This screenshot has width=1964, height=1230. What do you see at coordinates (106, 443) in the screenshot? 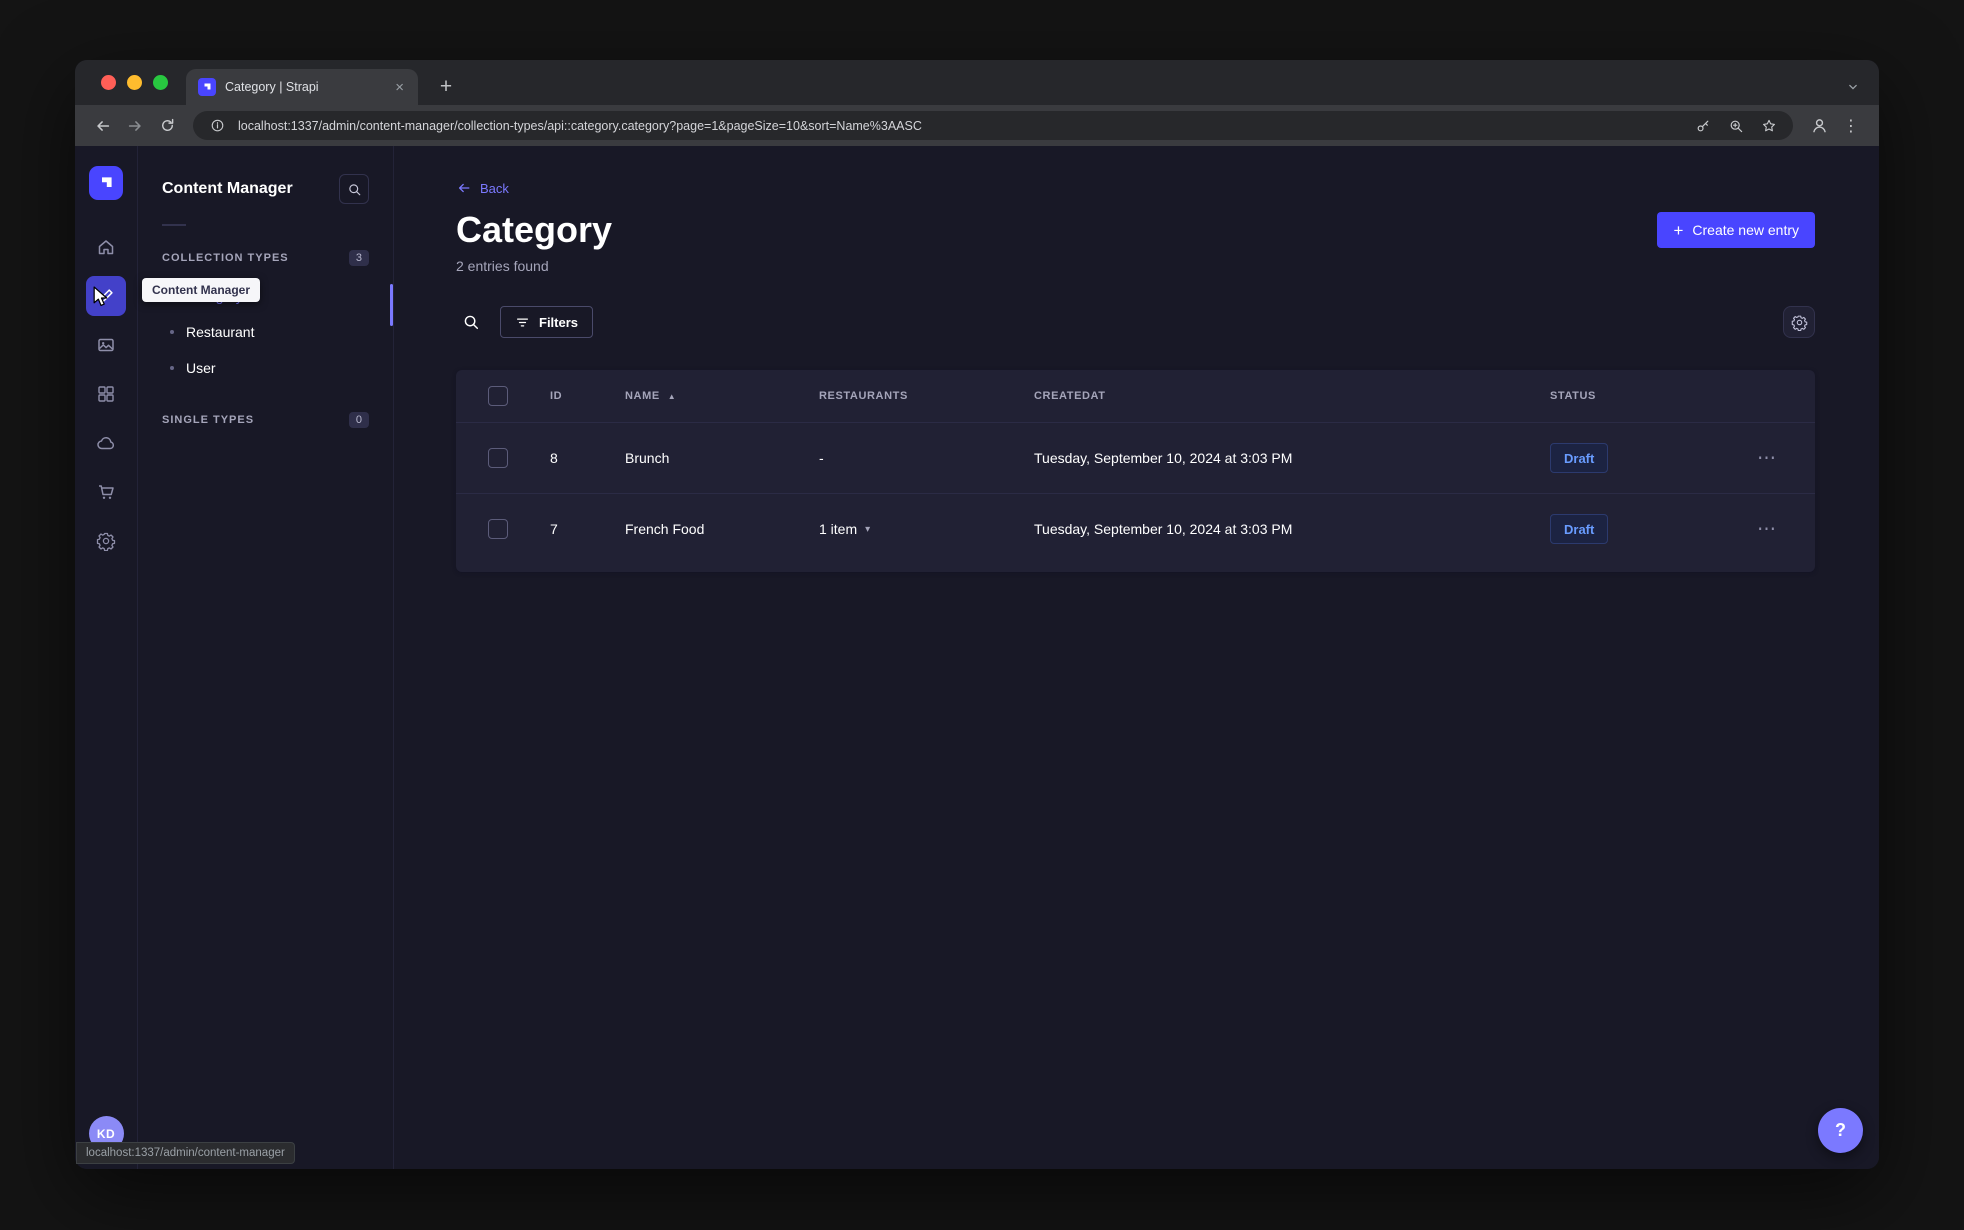
I see `cloud-nav-icon` at bounding box center [106, 443].